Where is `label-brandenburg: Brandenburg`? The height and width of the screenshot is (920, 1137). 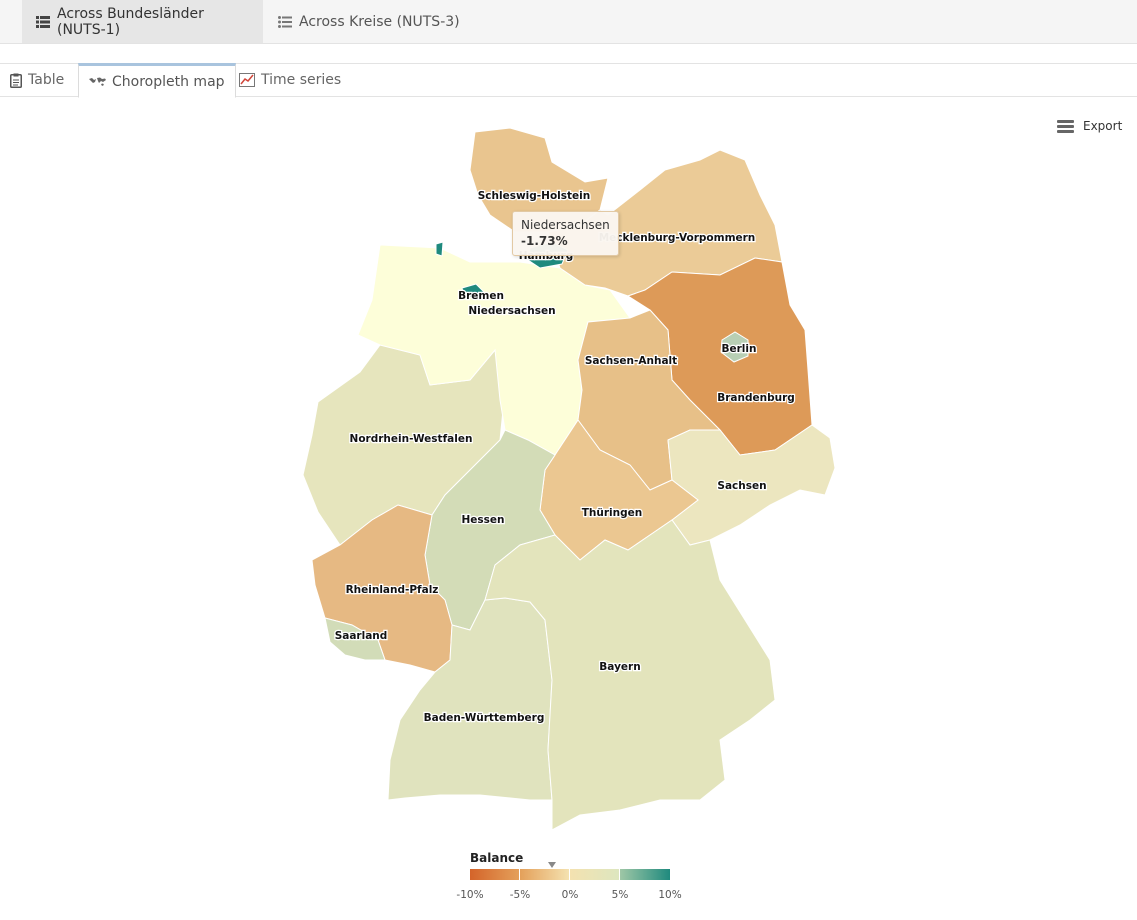 label-brandenburg: Brandenburg is located at coordinates (756, 398).